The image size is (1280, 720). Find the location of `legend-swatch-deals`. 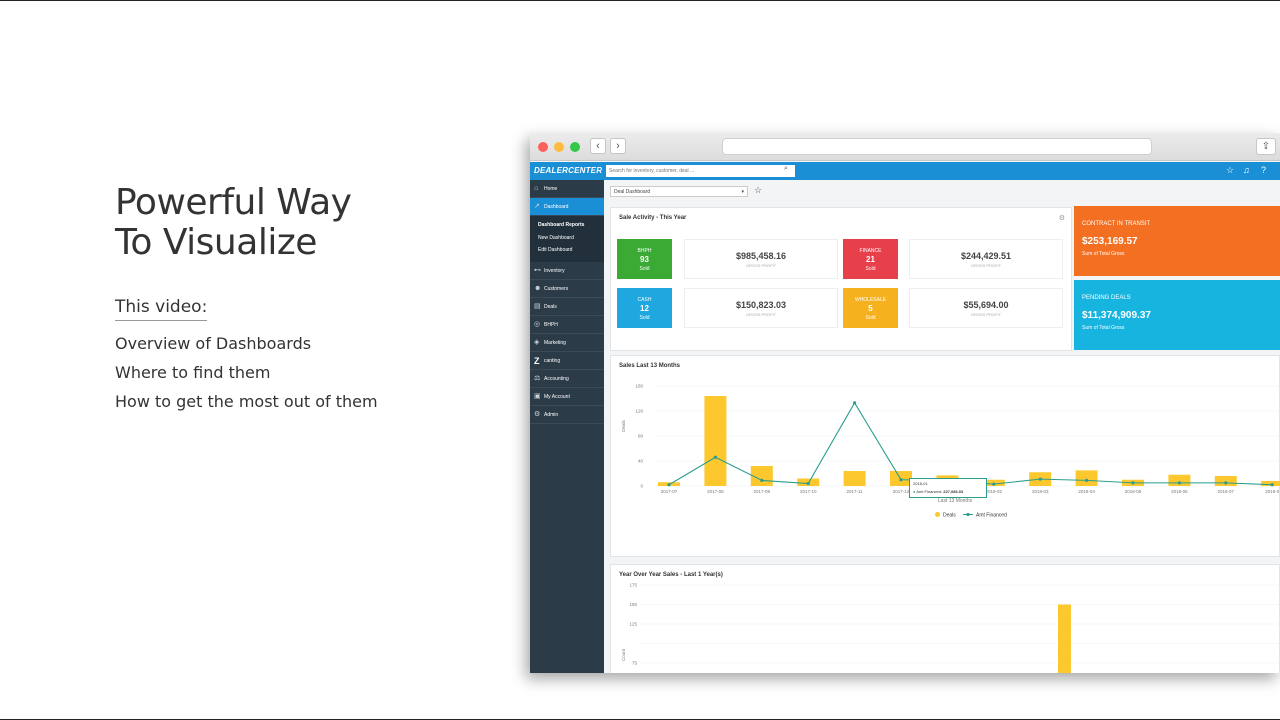

legend-swatch-deals is located at coordinates (937, 514).